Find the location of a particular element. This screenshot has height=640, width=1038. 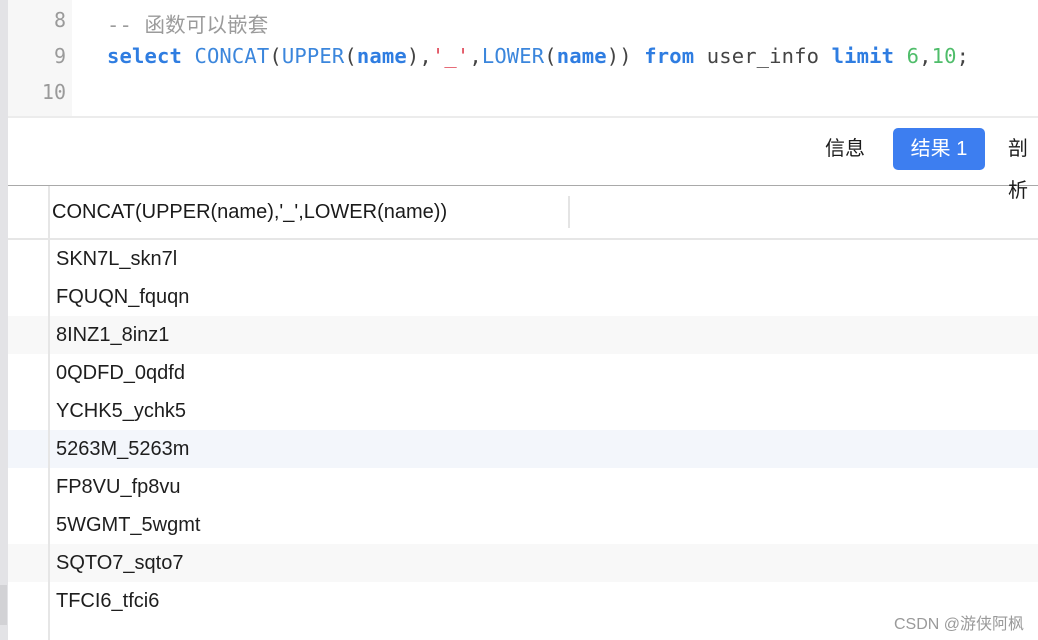

table-cell: SKN7L_skn7l is located at coordinates (116, 259).